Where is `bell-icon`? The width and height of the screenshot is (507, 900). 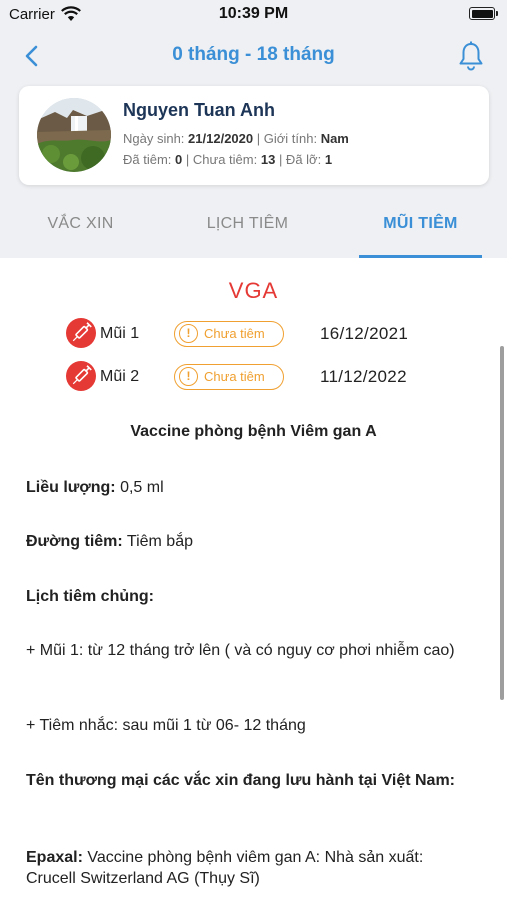
bell-icon is located at coordinates (471, 56).